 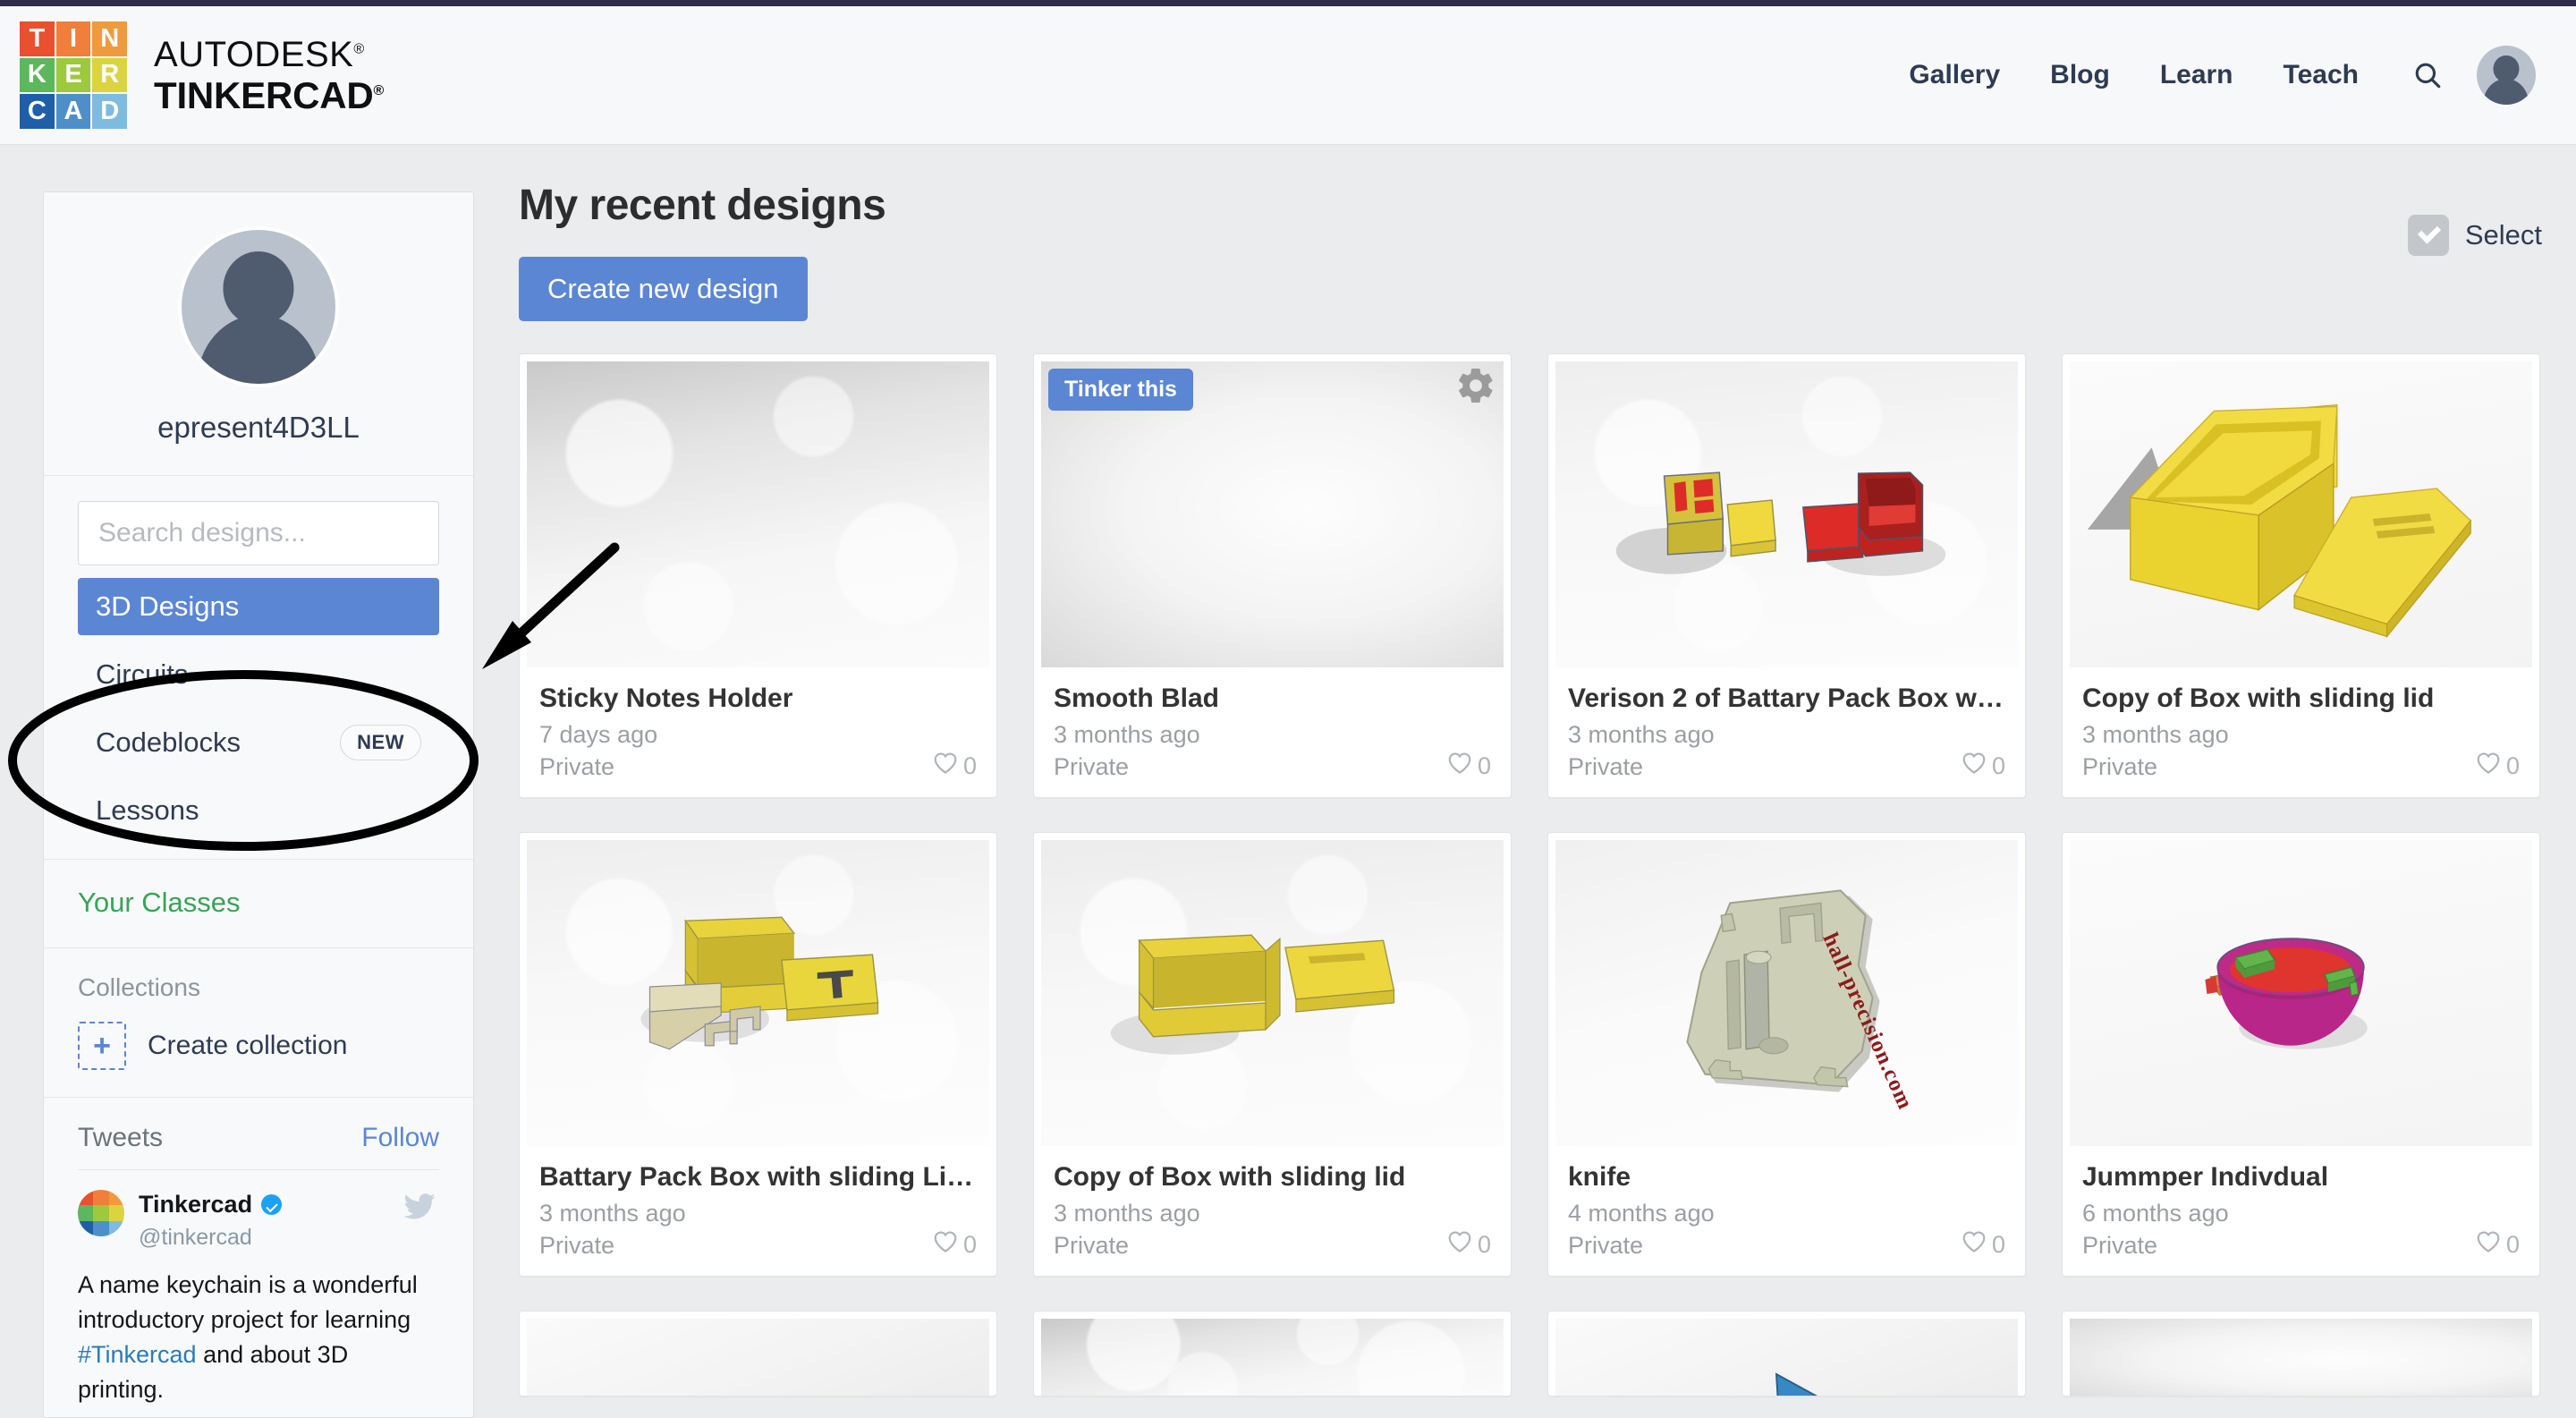 What do you see at coordinates (2321, 75) in the screenshot?
I see `nav-link-teach: Teach` at bounding box center [2321, 75].